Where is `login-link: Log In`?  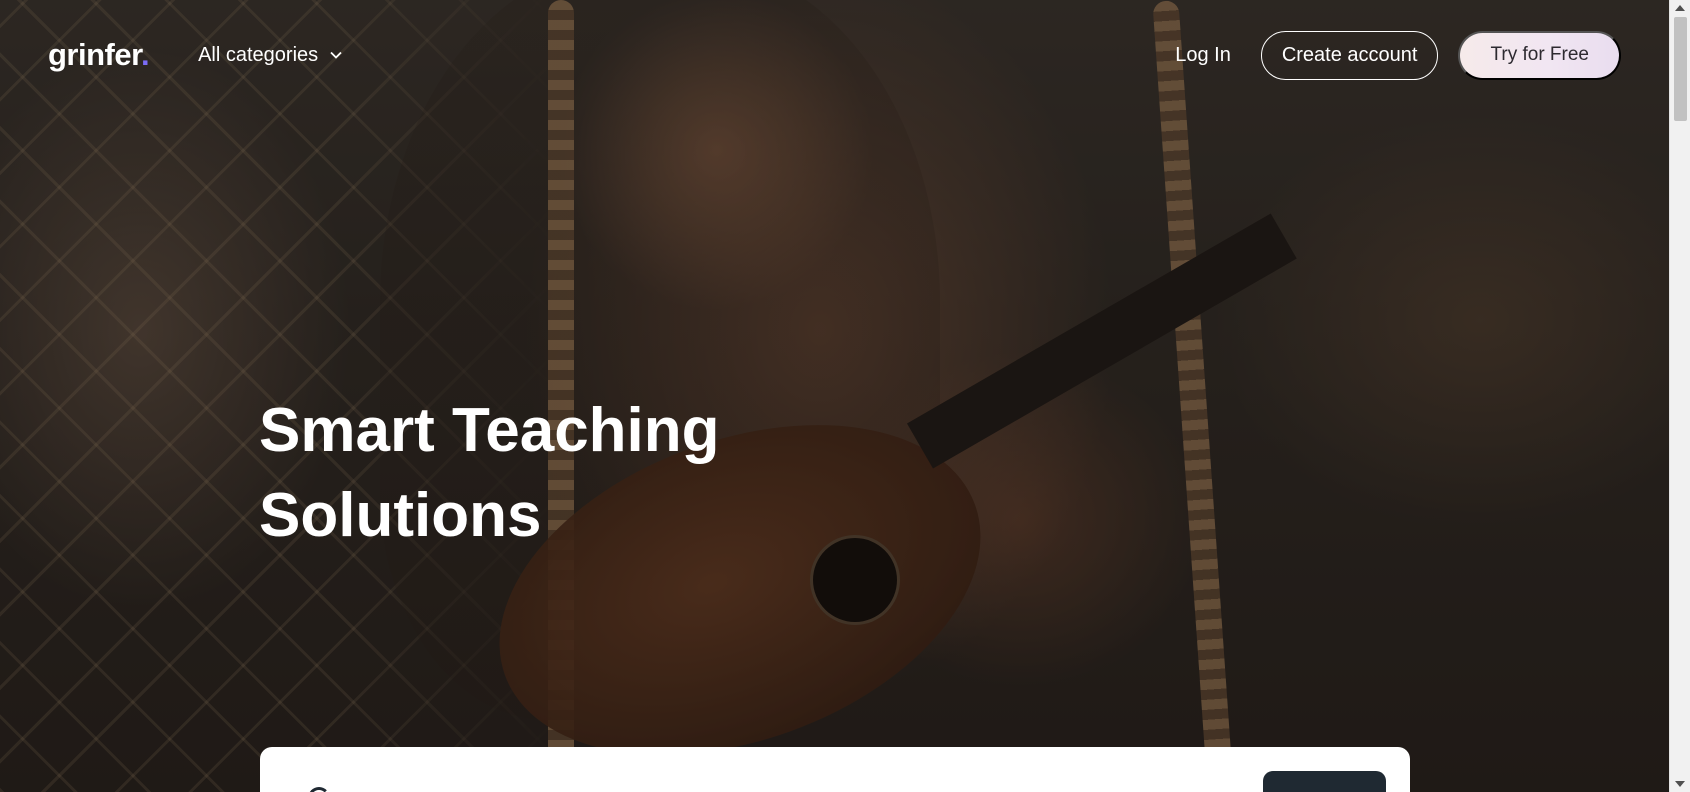
login-link: Log In is located at coordinates (1203, 55).